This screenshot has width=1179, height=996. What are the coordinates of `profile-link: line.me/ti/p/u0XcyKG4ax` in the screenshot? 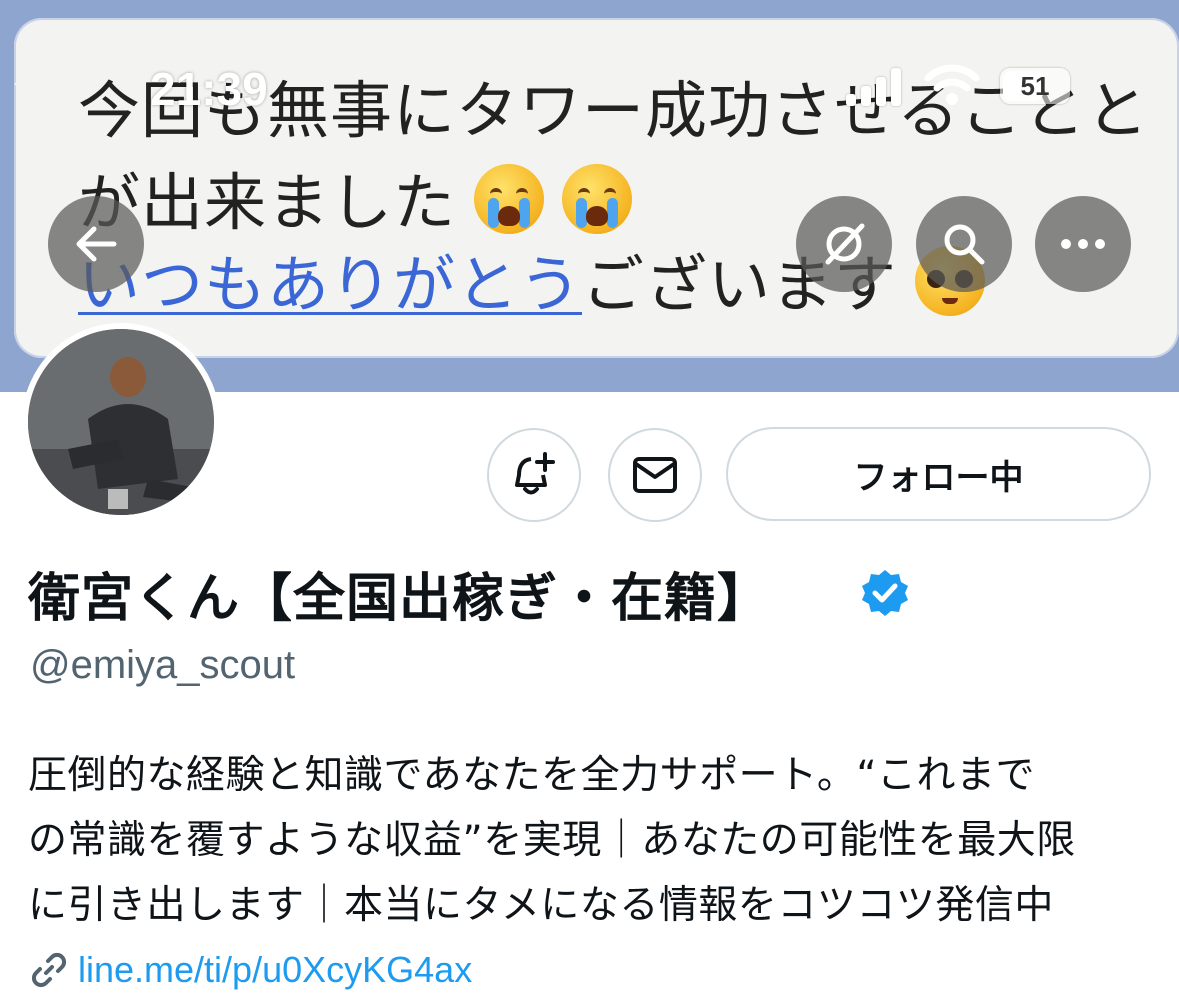 It's located at (251, 970).